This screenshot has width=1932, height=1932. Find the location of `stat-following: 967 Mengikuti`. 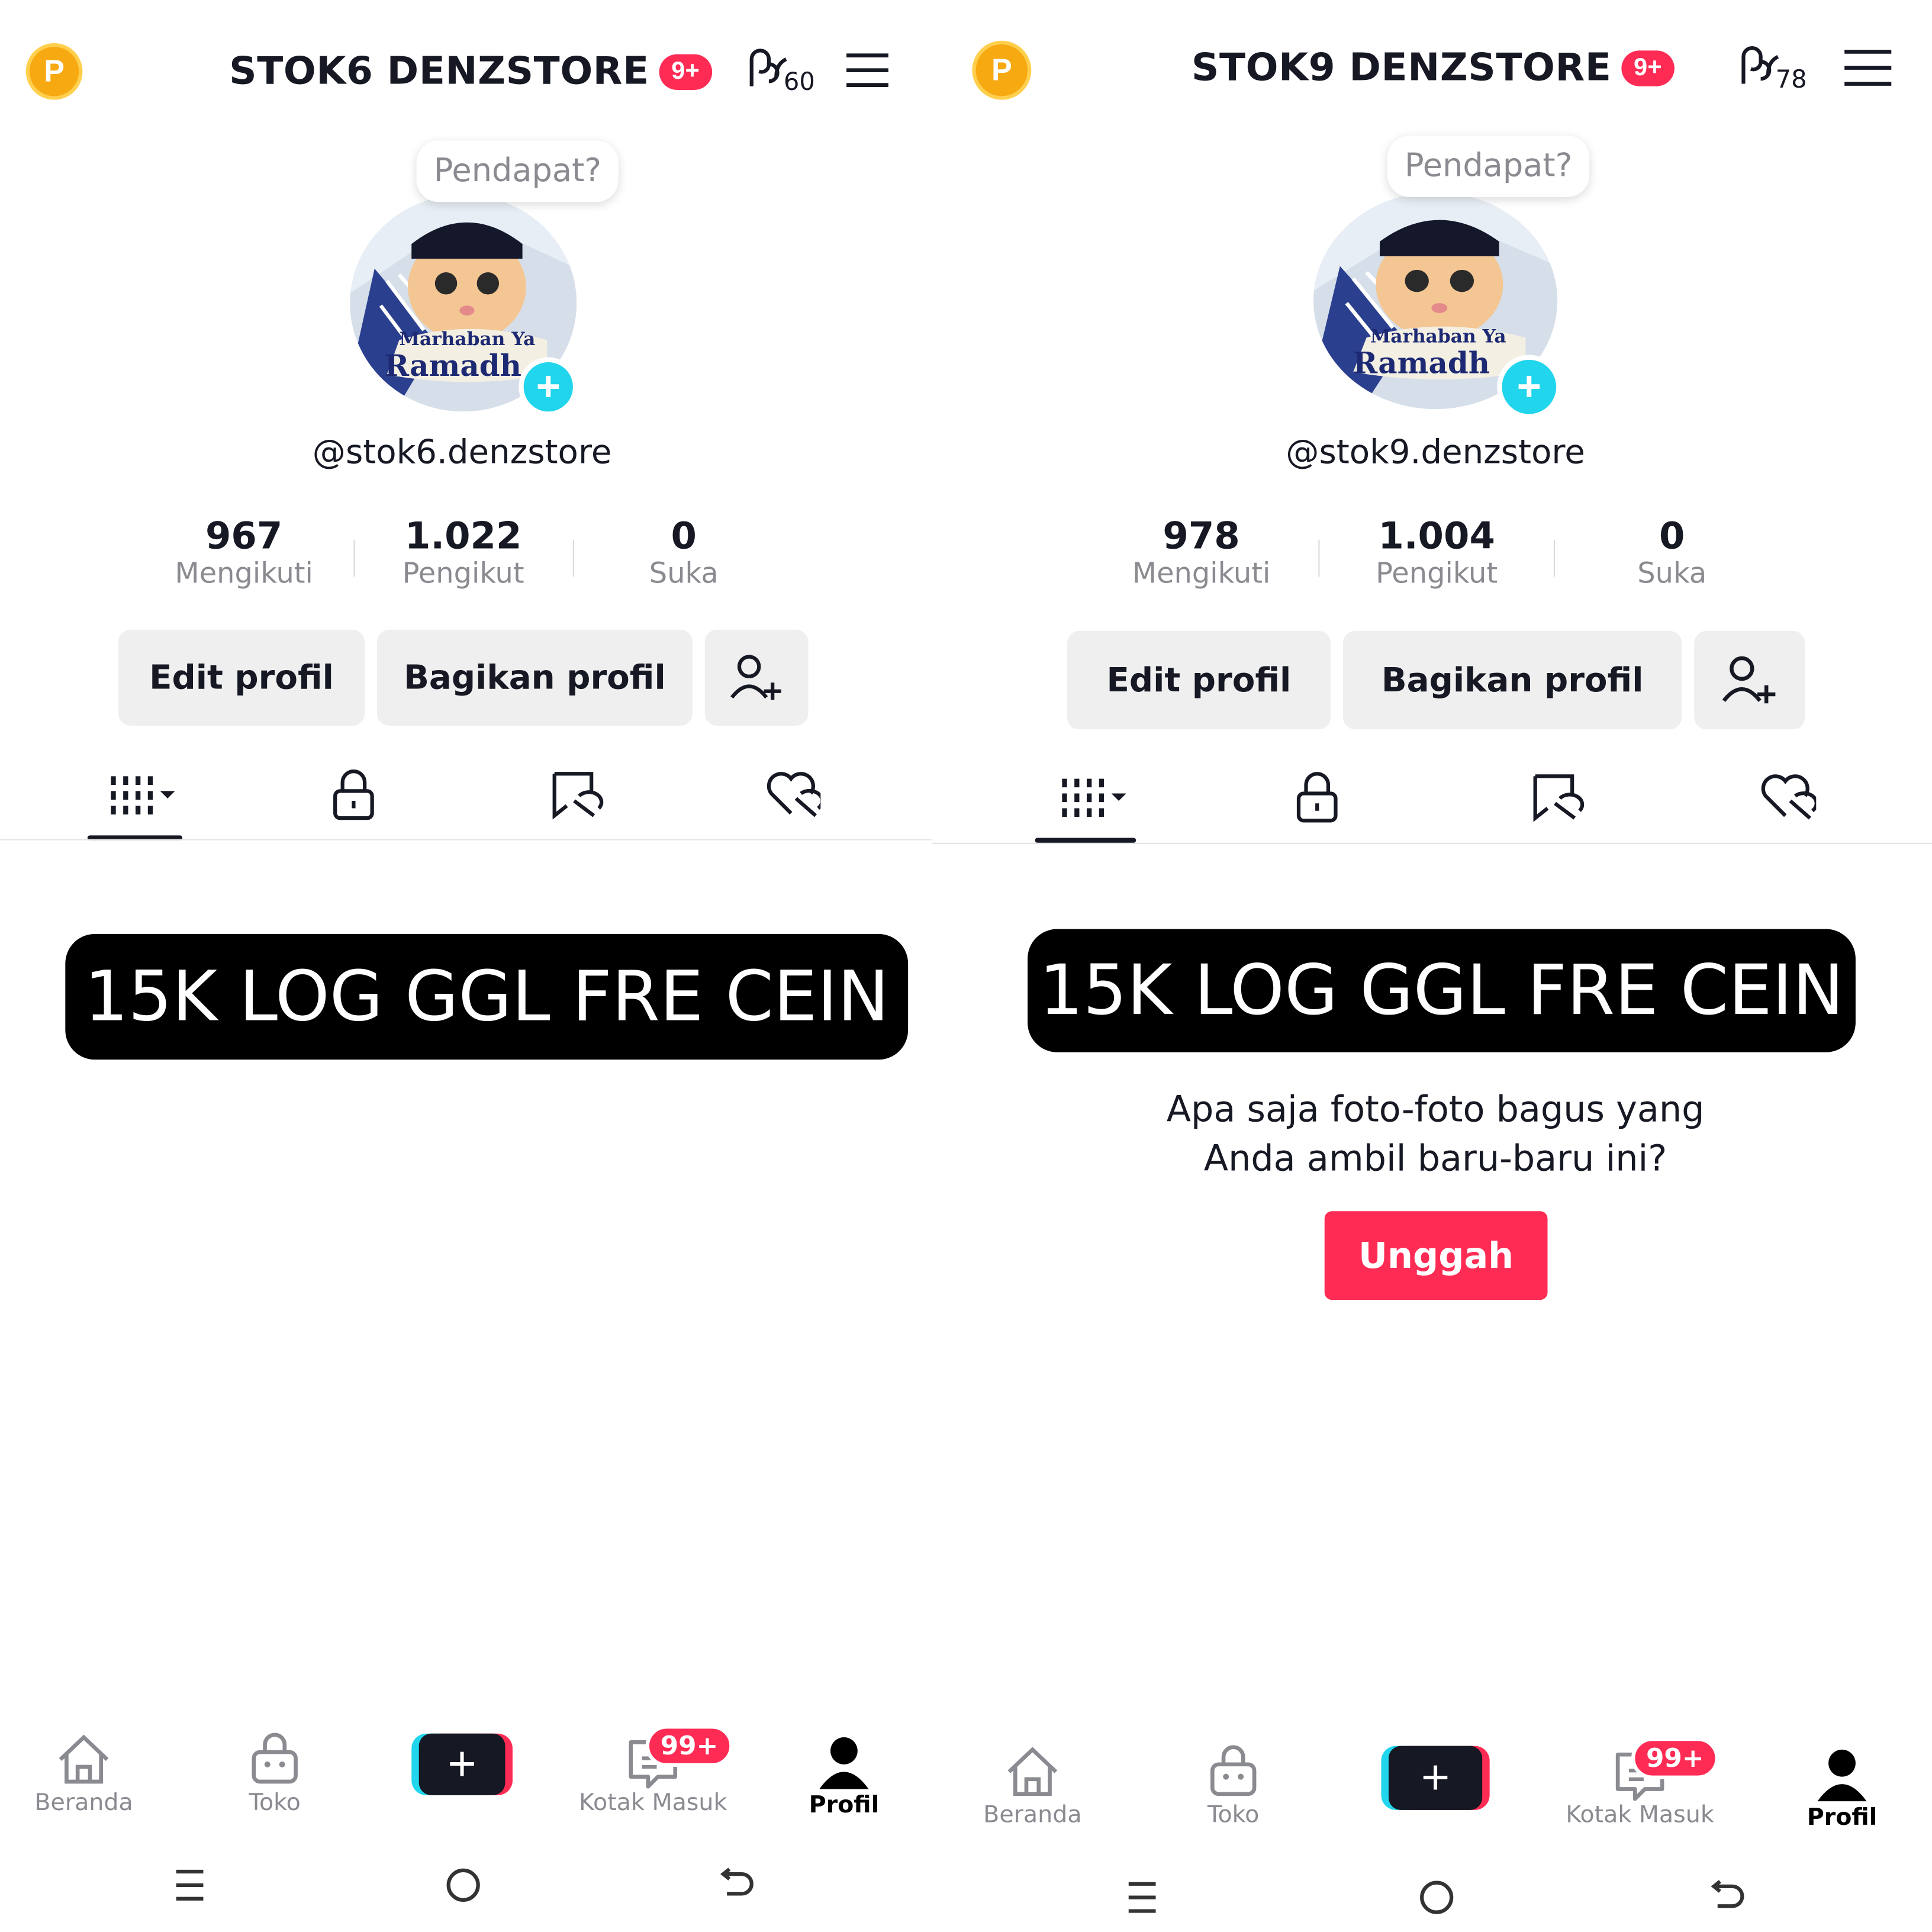

stat-following: 967 Mengikuti is located at coordinates (244, 553).